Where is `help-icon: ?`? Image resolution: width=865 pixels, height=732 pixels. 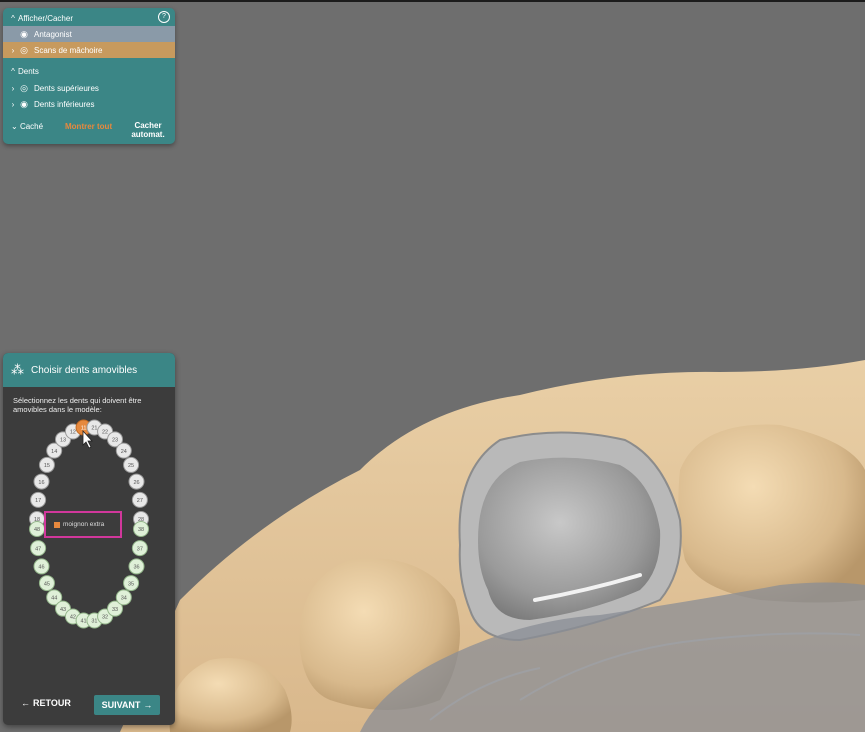 help-icon: ? is located at coordinates (164, 17).